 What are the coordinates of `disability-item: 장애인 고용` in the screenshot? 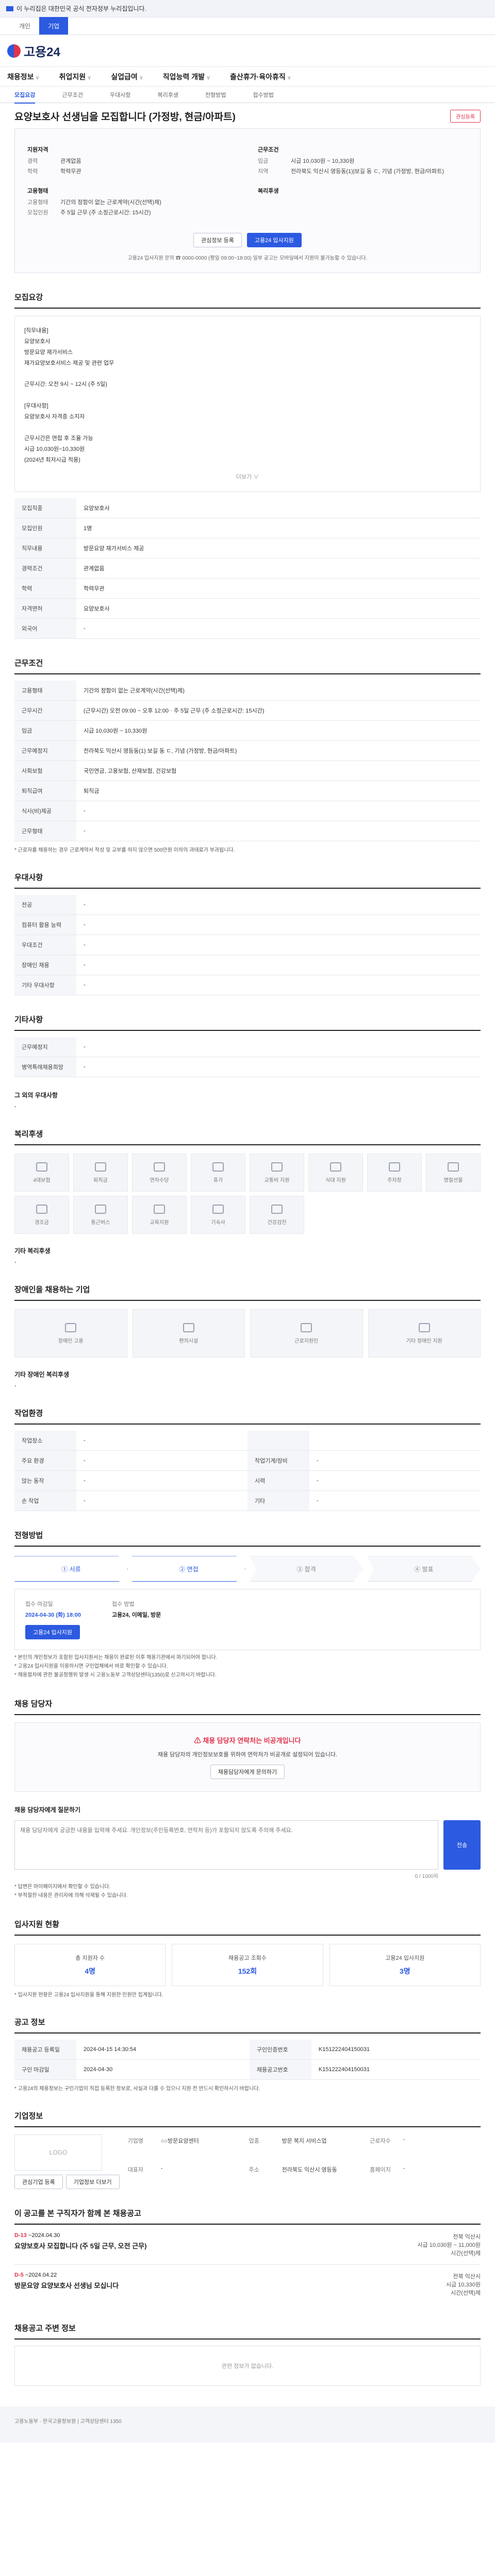 It's located at (70, 1333).